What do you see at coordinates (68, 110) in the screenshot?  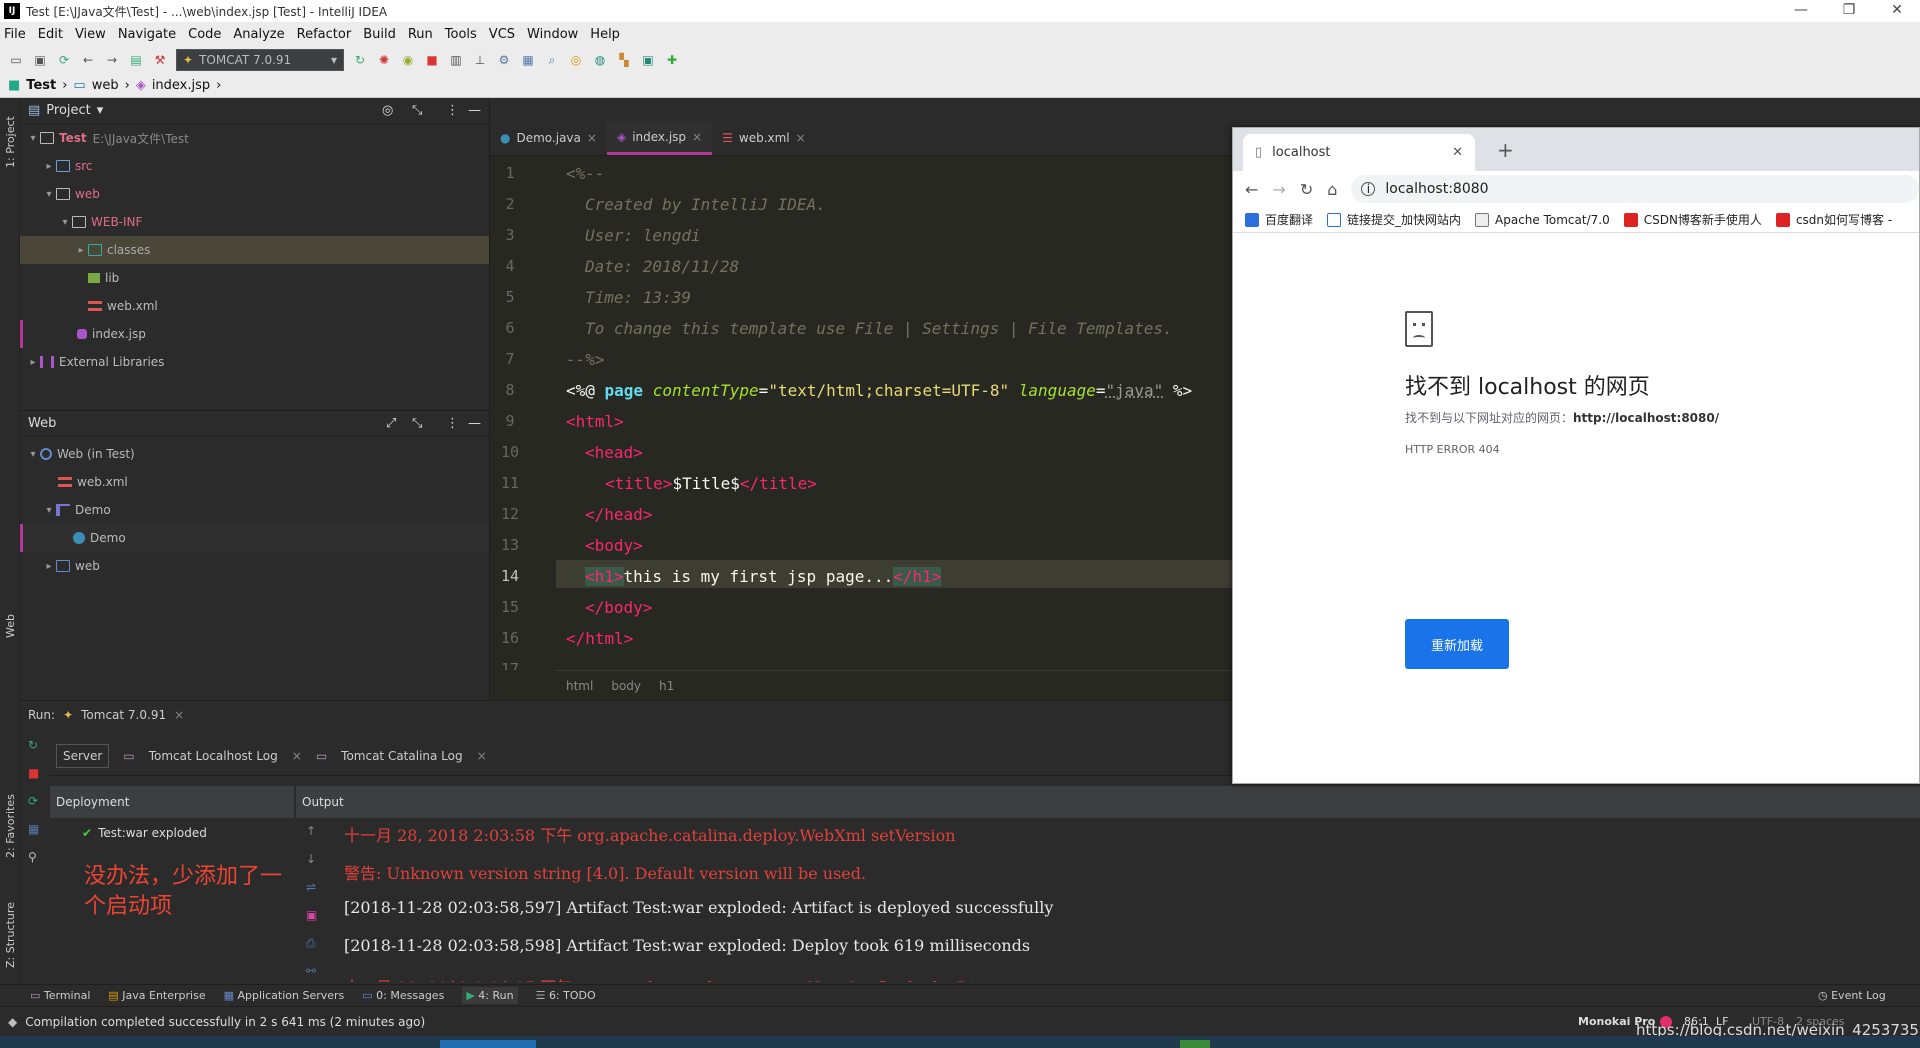 I see `project-panel-title: Project` at bounding box center [68, 110].